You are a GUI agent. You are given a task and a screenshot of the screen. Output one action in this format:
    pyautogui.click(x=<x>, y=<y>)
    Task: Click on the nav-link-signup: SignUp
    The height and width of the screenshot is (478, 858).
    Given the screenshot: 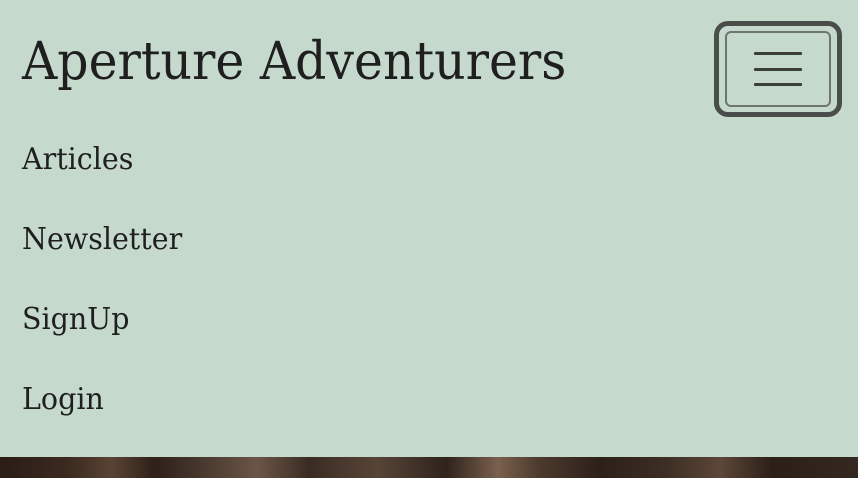 What is the action you would take?
    pyautogui.click(x=76, y=320)
    